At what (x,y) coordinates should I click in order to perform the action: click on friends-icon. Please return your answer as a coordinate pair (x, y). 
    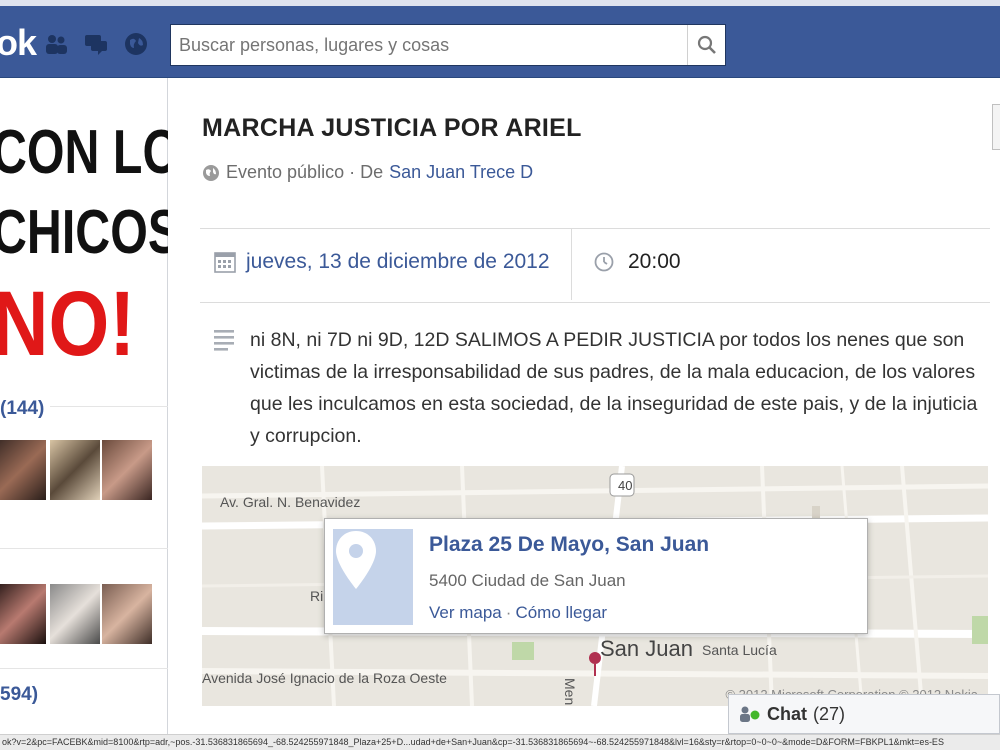
    Looking at the image, I should click on (56, 44).